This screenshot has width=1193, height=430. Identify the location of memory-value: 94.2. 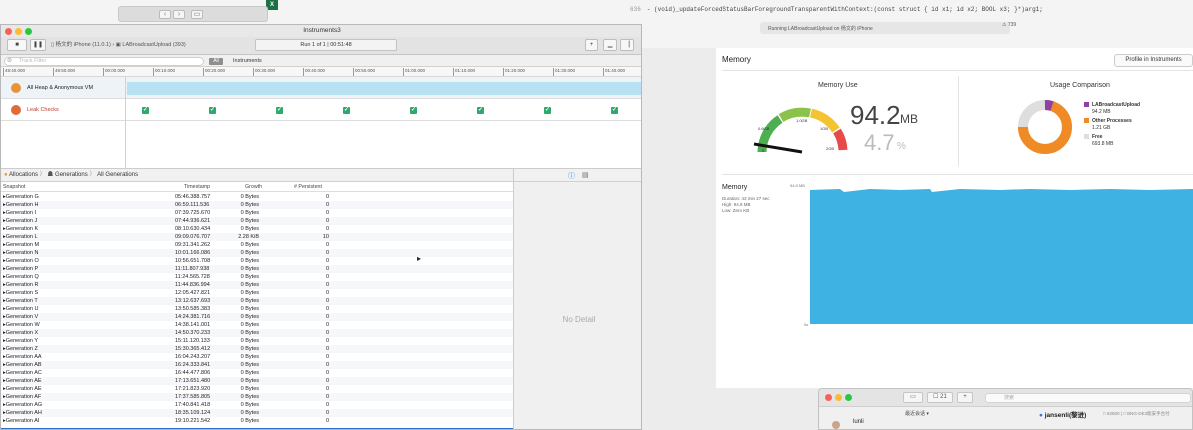
(875, 115).